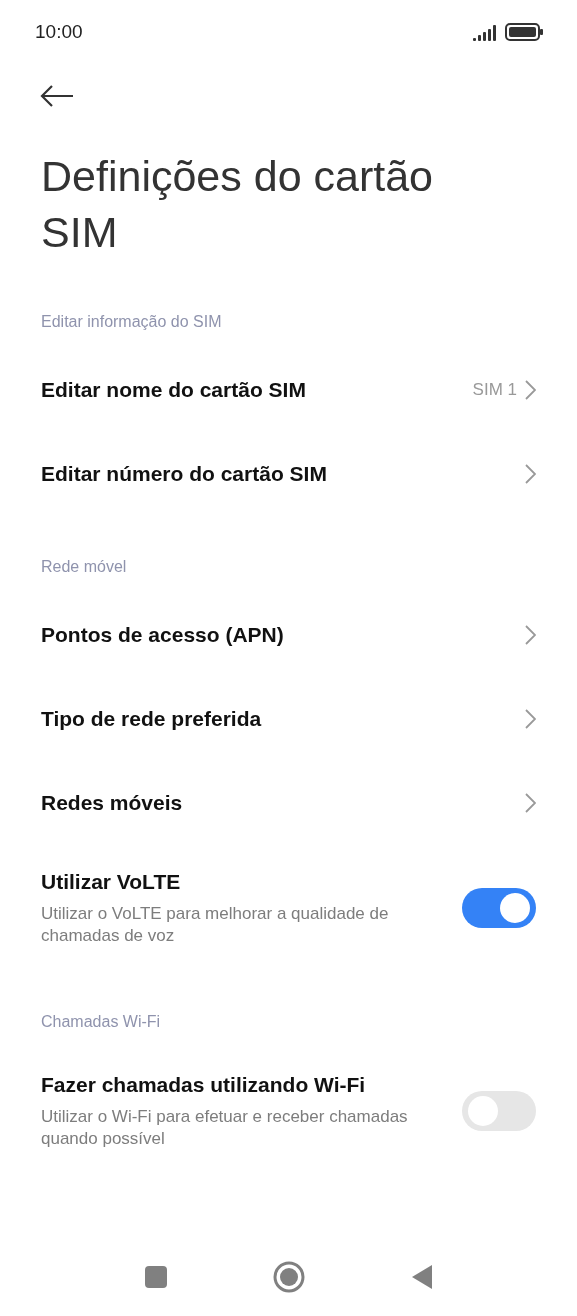  Describe the element at coordinates (215, 925) in the screenshot. I see `setting-description: Utilizar o VoLTE para melhorar a qualidade de chamadas de voz` at that location.